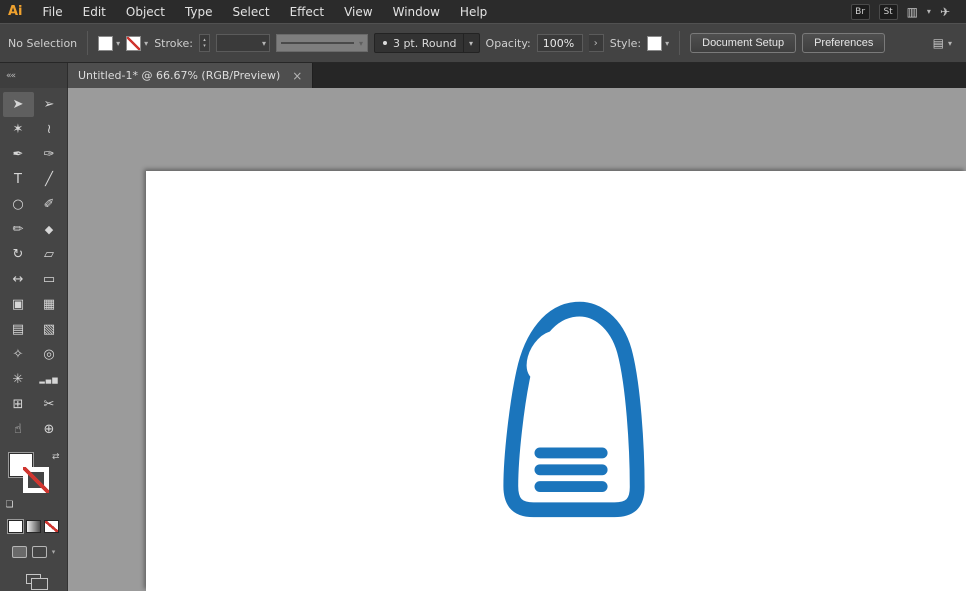 Image resolution: width=966 pixels, height=591 pixels. I want to click on tab-close-icon: ×, so click(297, 76).